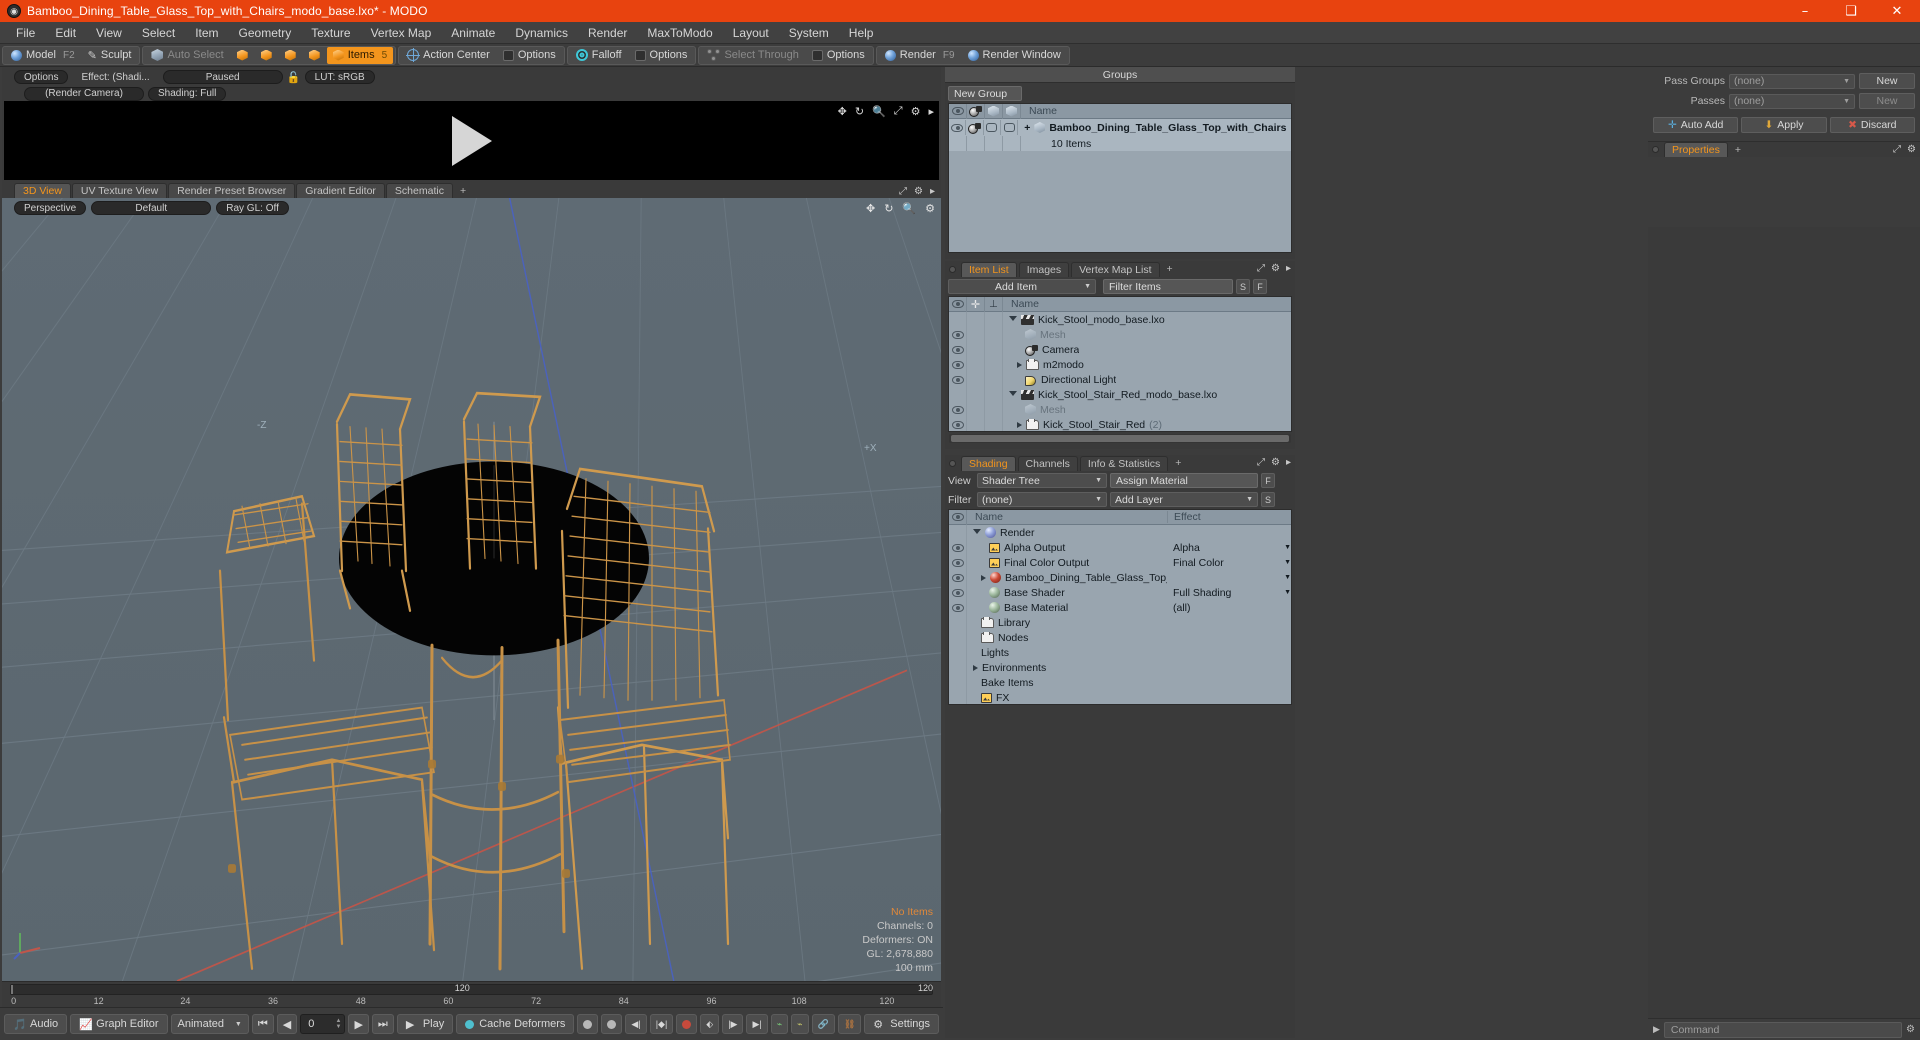  What do you see at coordinates (119, 190) in the screenshot?
I see `tab-uv-texture-view: UV Texture View` at bounding box center [119, 190].